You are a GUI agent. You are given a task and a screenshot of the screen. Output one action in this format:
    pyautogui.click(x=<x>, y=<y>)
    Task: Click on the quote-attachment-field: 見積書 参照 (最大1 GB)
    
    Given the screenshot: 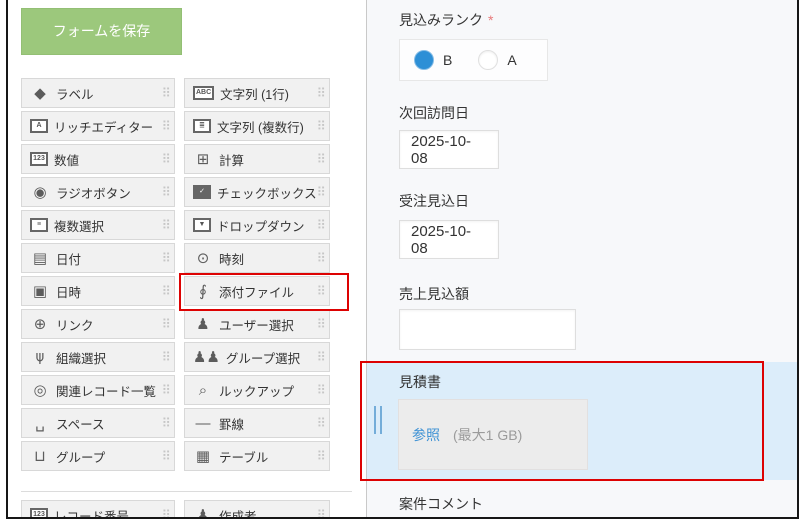 What is the action you would take?
    pyautogui.click(x=582, y=421)
    